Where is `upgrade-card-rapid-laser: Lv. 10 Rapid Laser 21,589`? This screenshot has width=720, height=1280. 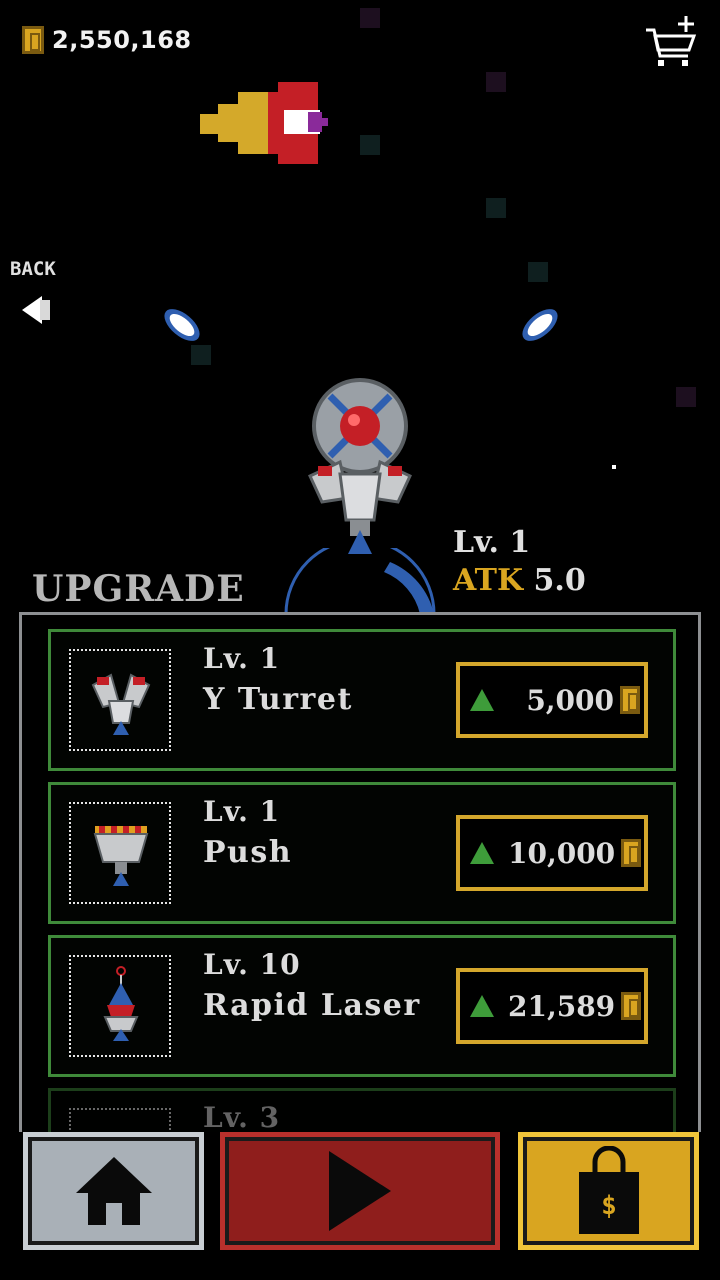 upgrade-card-rapid-laser: Lv. 10 Rapid Laser 21,589 is located at coordinates (362, 1006).